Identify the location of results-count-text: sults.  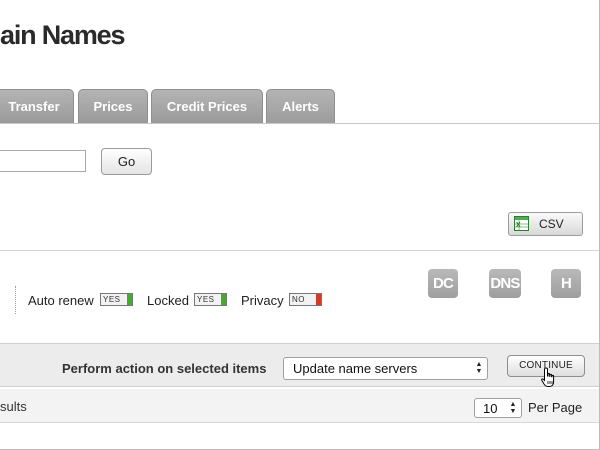
(13, 406).